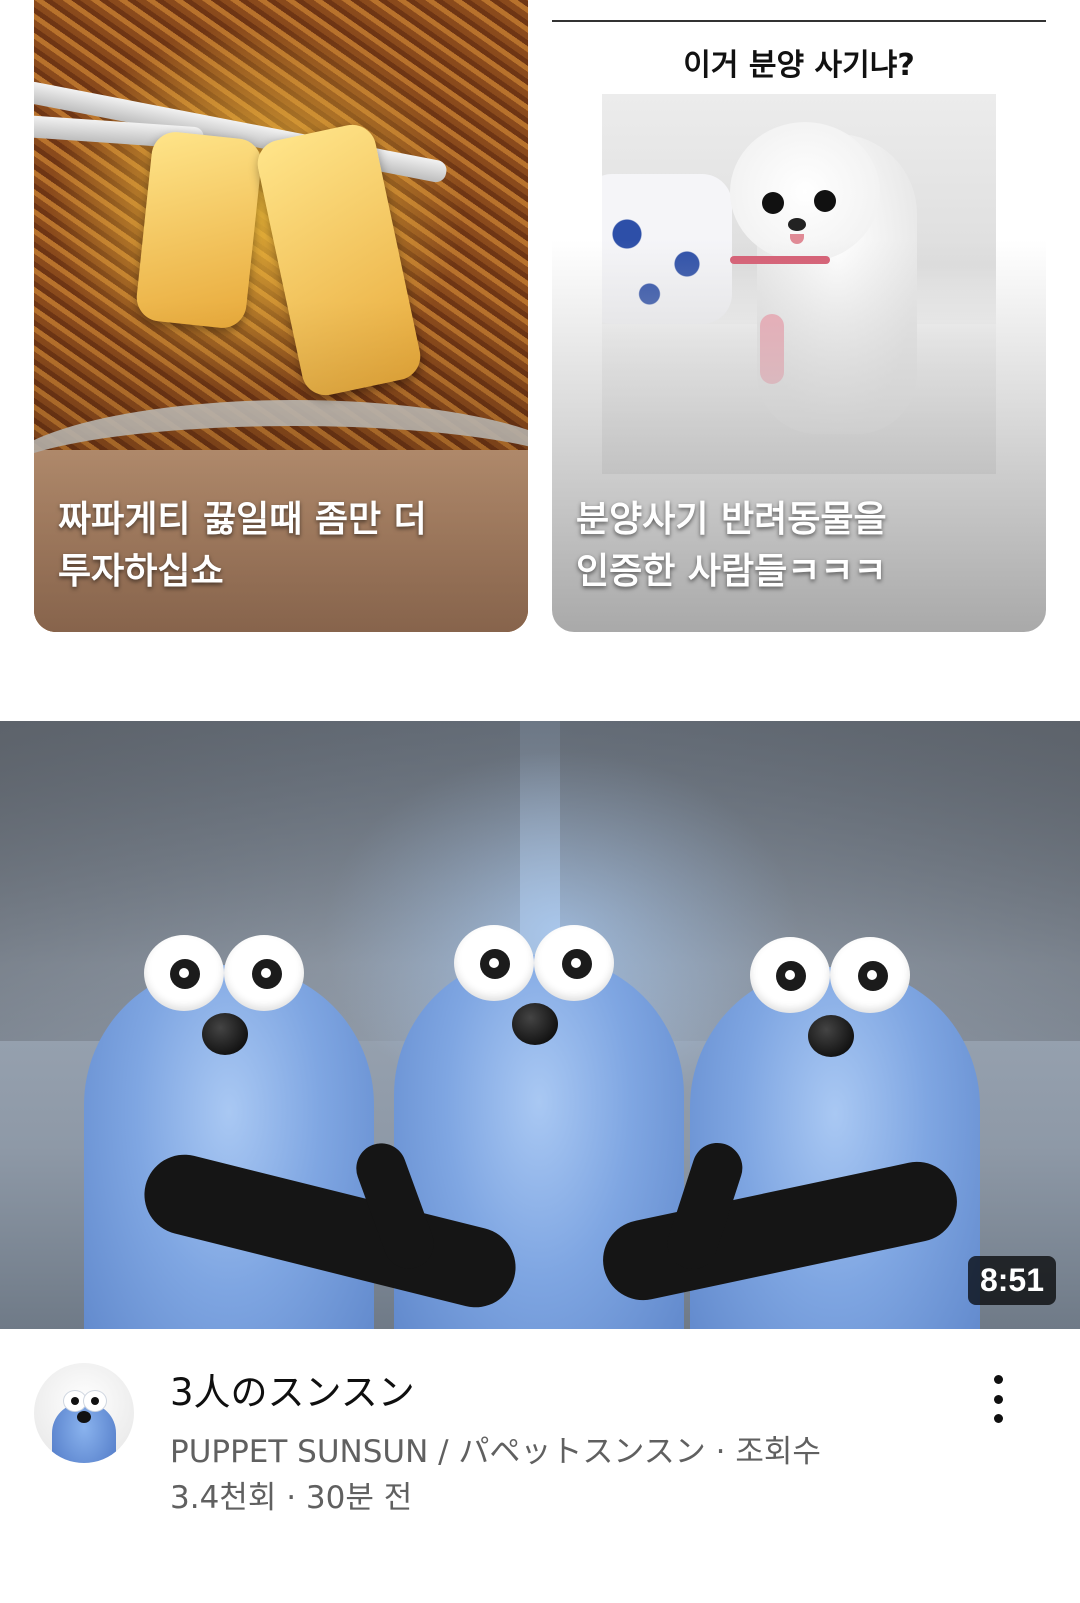 Image resolution: width=1080 pixels, height=1603 pixels. What do you see at coordinates (797, 224) in the screenshot?
I see `dog-nose` at bounding box center [797, 224].